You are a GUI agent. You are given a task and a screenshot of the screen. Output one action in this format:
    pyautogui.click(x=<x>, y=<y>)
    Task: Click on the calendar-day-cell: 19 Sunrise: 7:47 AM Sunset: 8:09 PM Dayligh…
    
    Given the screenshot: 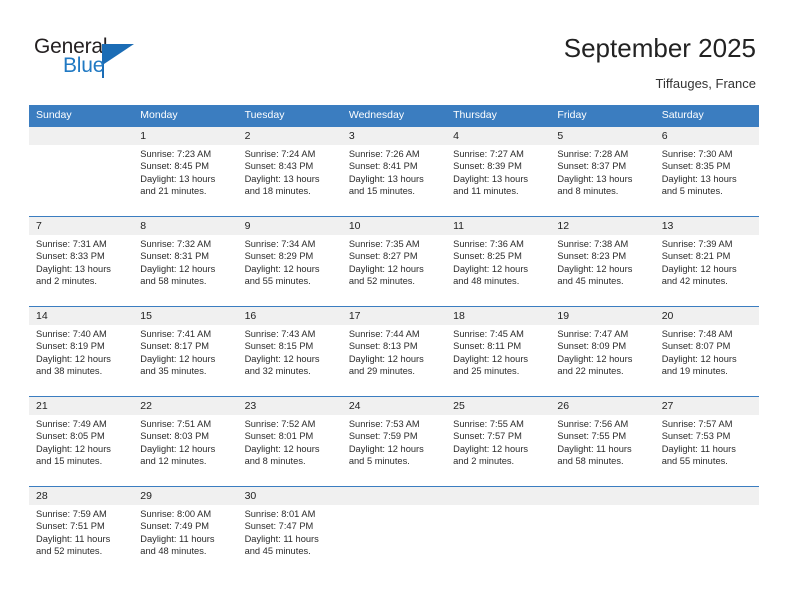 What is the action you would take?
    pyautogui.click(x=602, y=351)
    